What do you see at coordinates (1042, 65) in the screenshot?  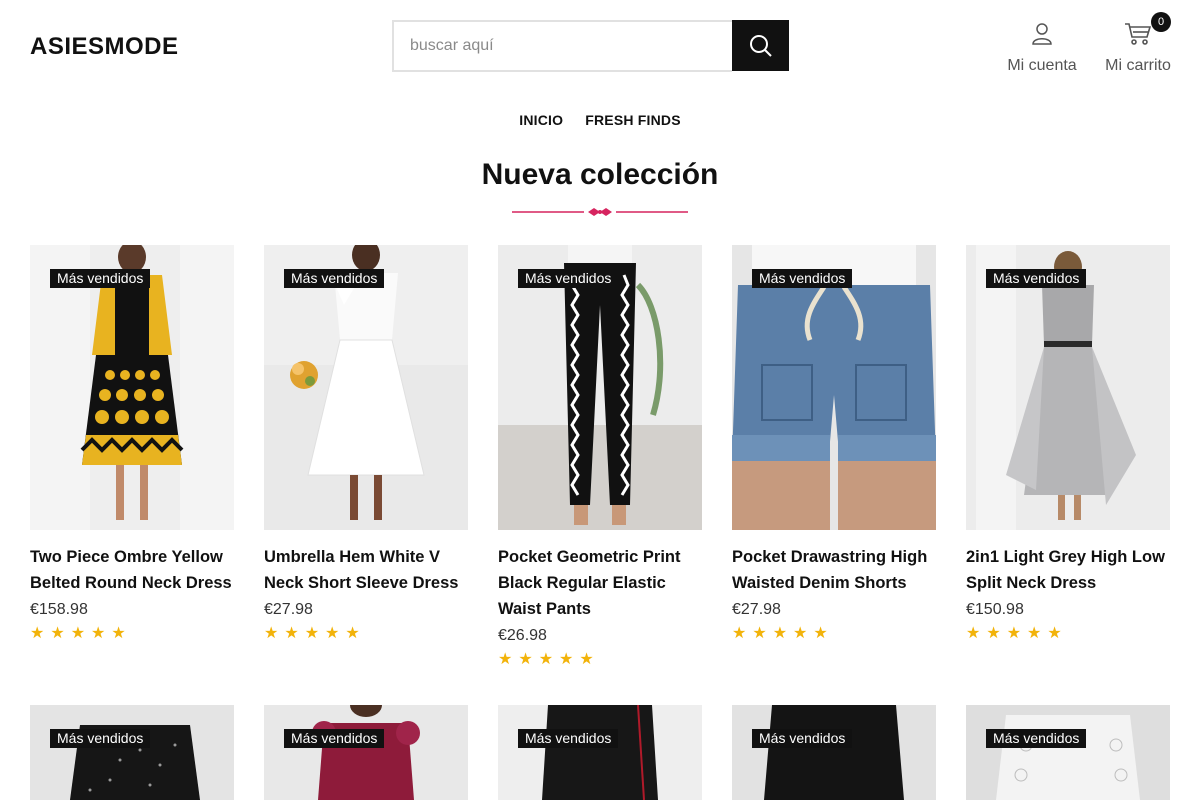 I see `account-label: Mi cuenta` at bounding box center [1042, 65].